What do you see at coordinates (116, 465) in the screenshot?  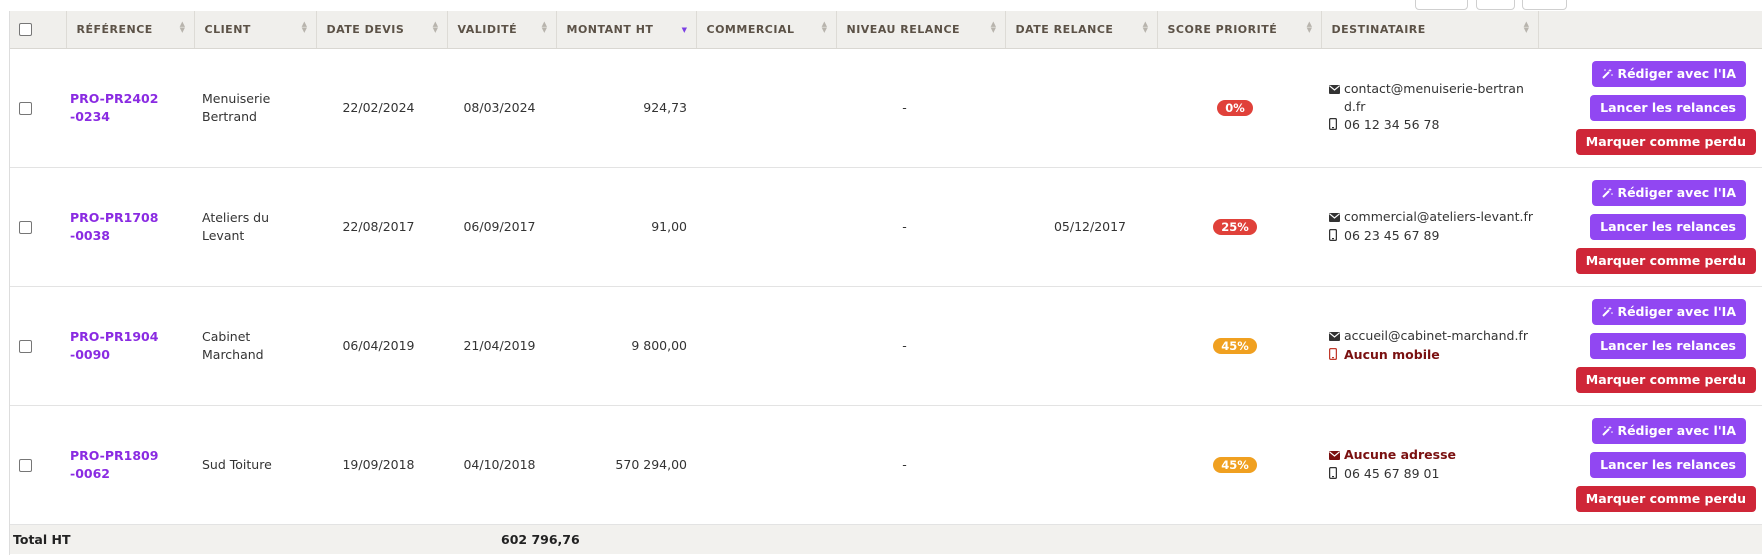 I see `quote-reference-link: PRO-PR1809-0062` at bounding box center [116, 465].